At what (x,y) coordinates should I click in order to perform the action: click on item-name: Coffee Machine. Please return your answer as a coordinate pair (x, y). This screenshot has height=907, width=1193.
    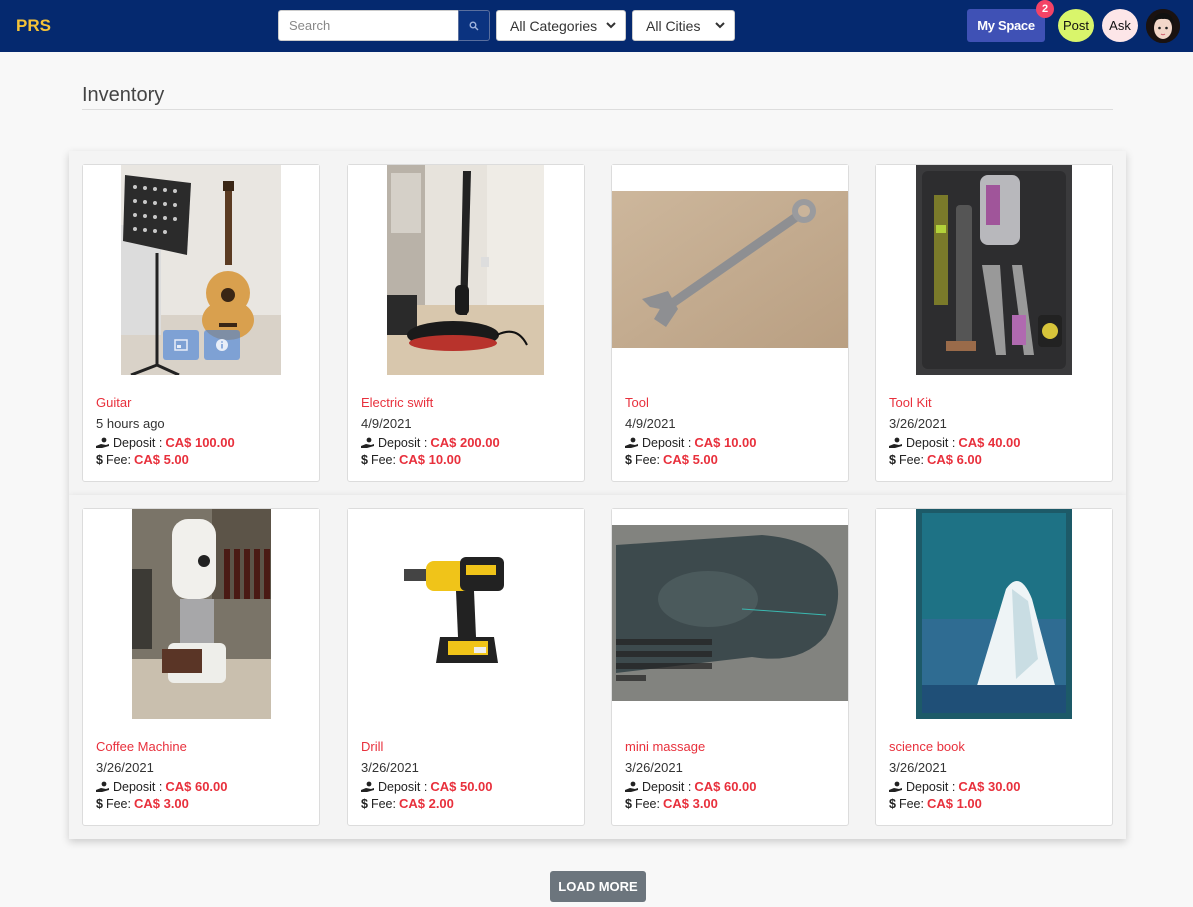
    Looking at the image, I should click on (141, 746).